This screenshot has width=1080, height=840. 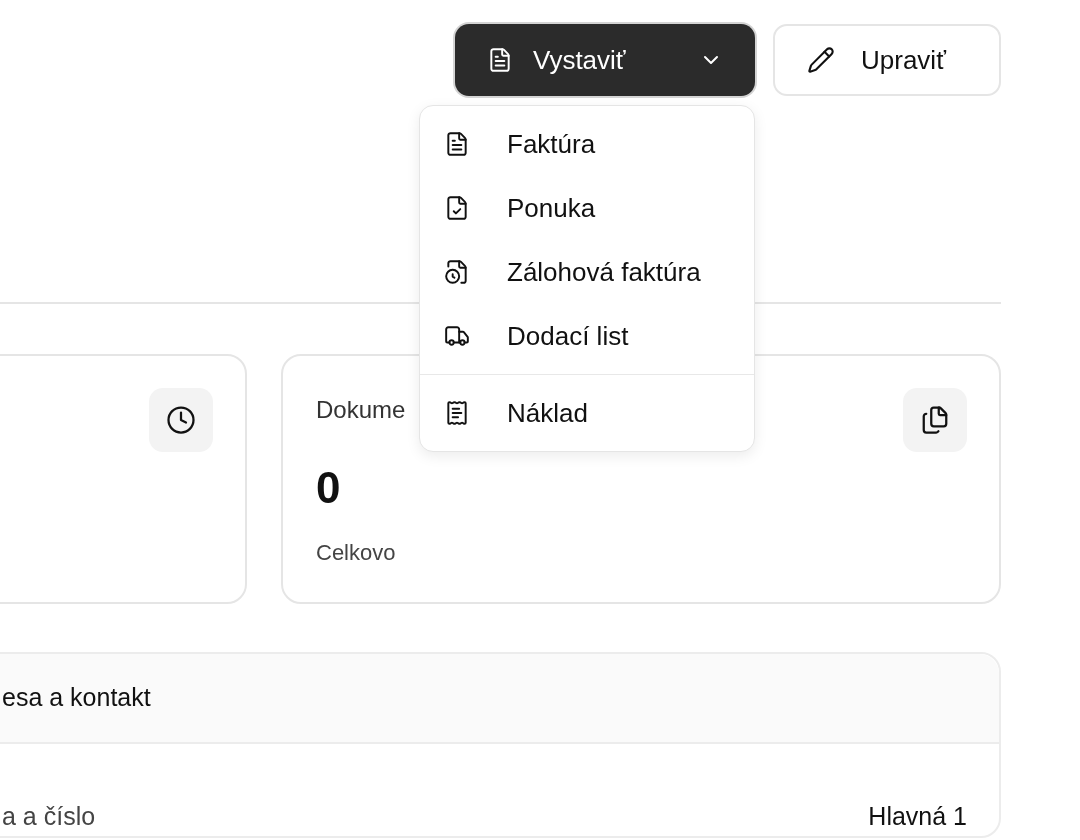 I want to click on card-caption: Celkovo, so click(x=356, y=553).